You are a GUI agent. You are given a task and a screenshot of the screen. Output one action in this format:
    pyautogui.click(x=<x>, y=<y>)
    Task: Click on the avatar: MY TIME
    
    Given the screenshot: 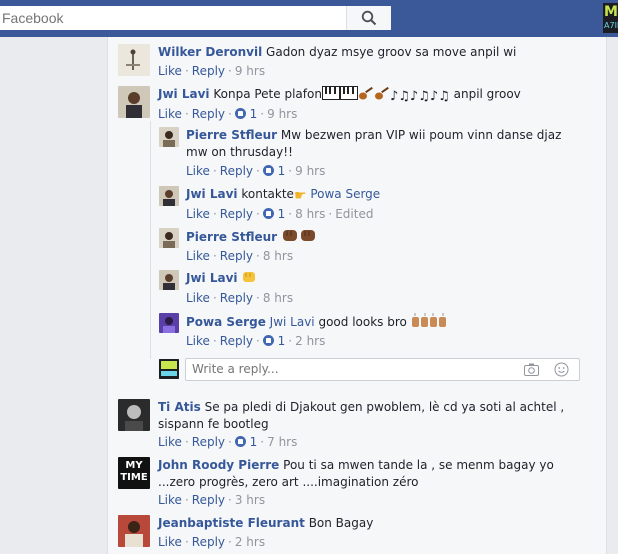 What is the action you would take?
    pyautogui.click(x=134, y=473)
    